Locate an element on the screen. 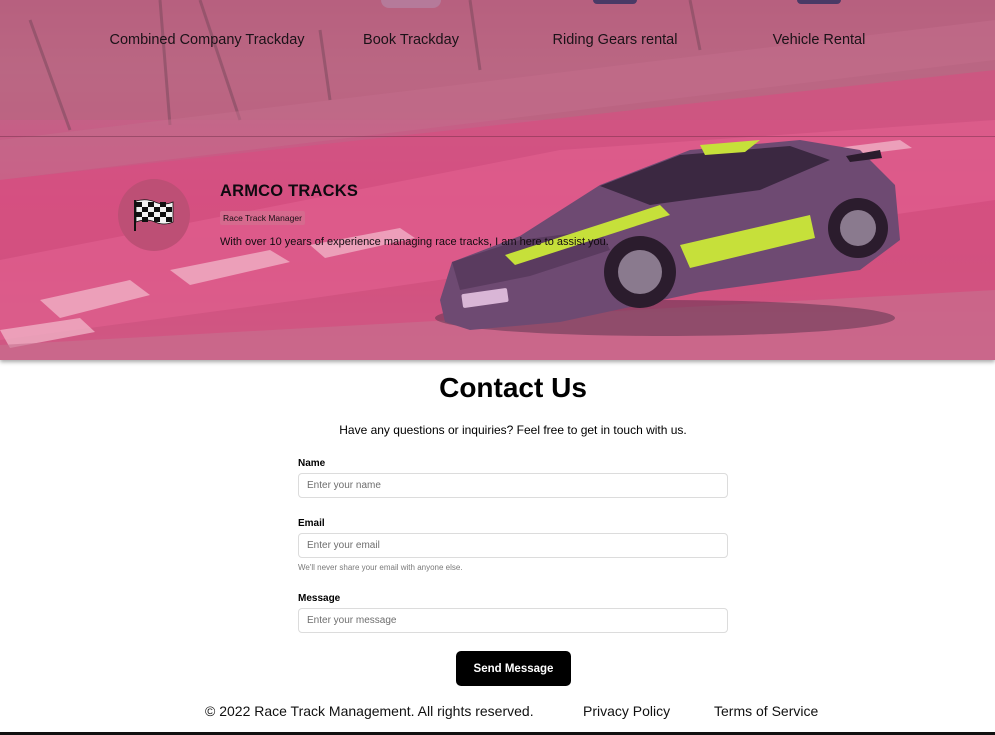 This screenshot has width=995, height=735. service-label: Riding Gears rental is located at coordinates (615, 40).